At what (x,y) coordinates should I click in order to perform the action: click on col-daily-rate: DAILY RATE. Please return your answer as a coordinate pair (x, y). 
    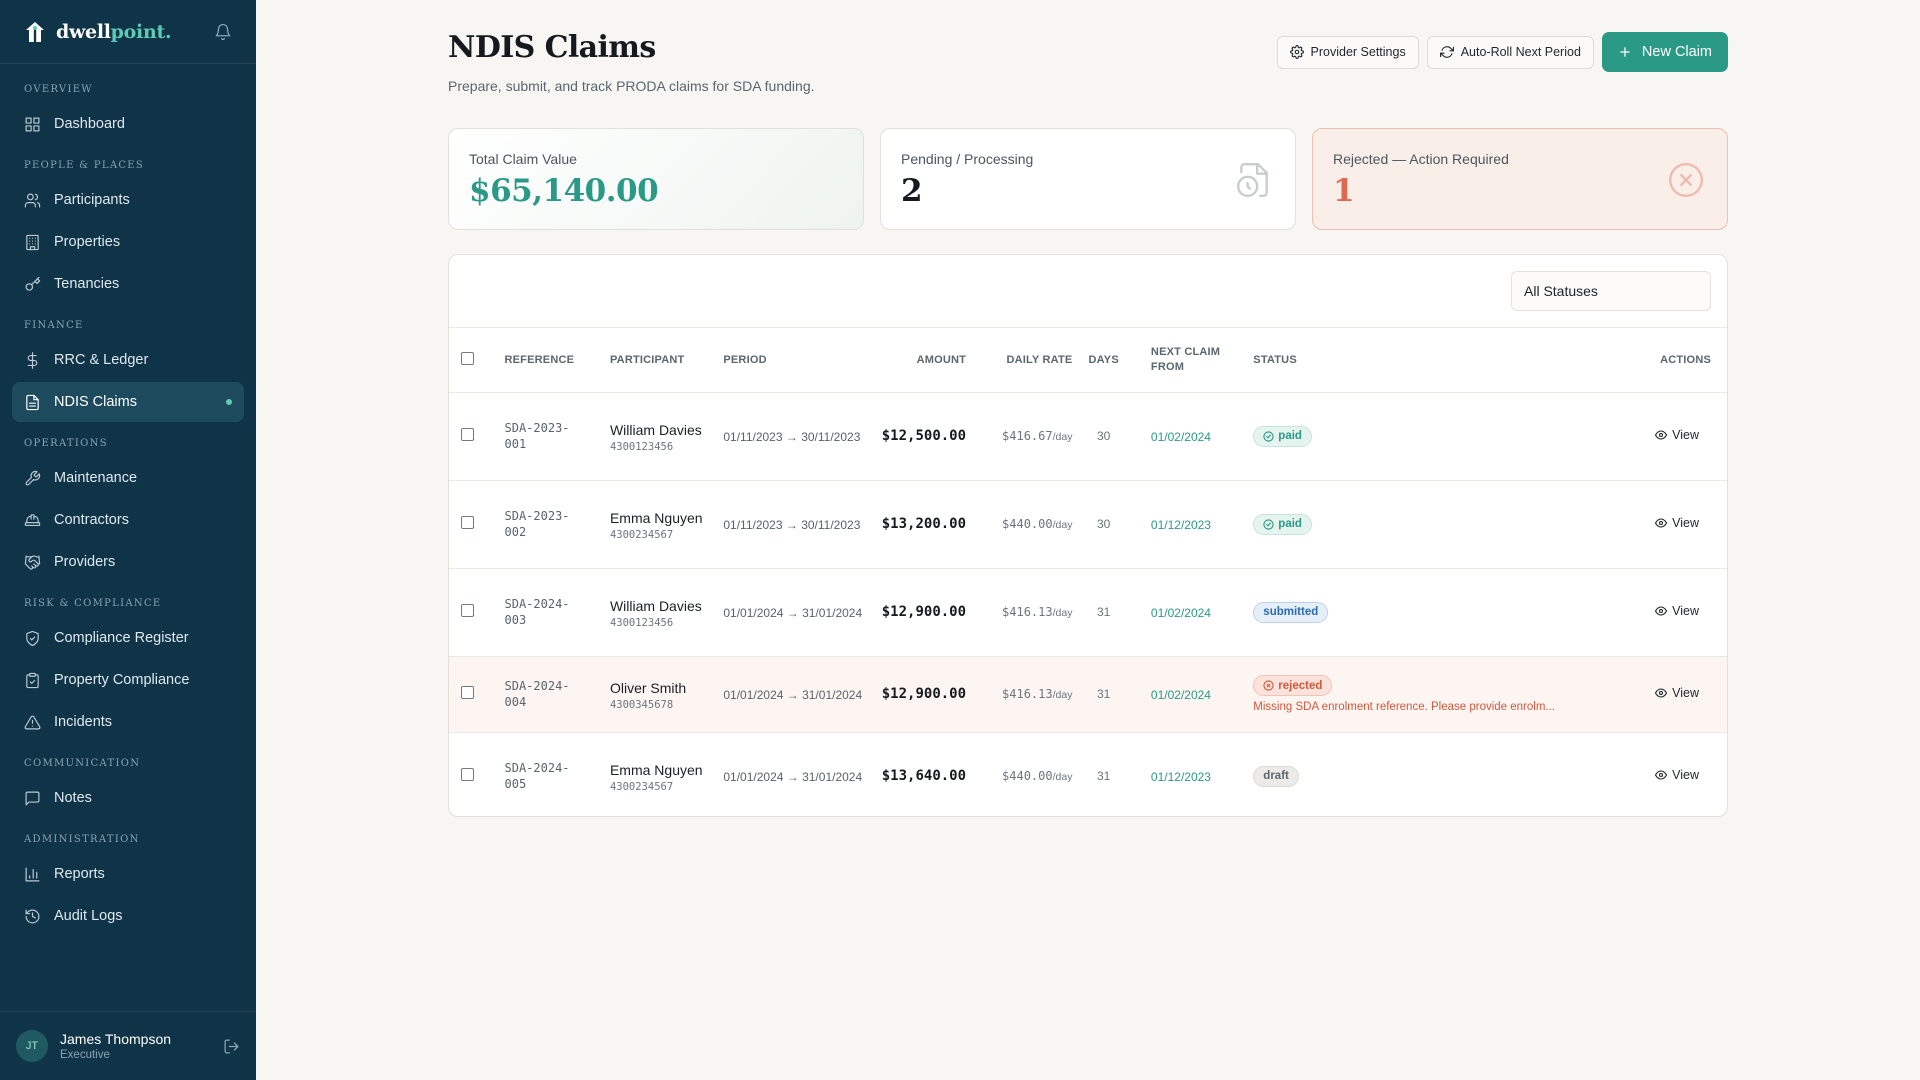
    Looking at the image, I should click on (1019, 360).